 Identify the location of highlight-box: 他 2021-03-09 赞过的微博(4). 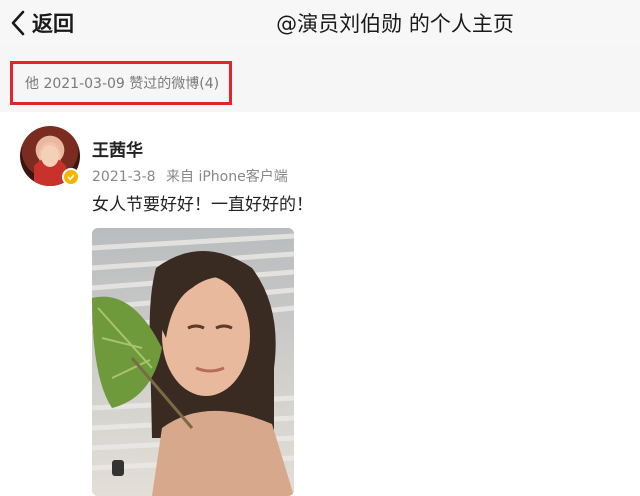
(121, 83).